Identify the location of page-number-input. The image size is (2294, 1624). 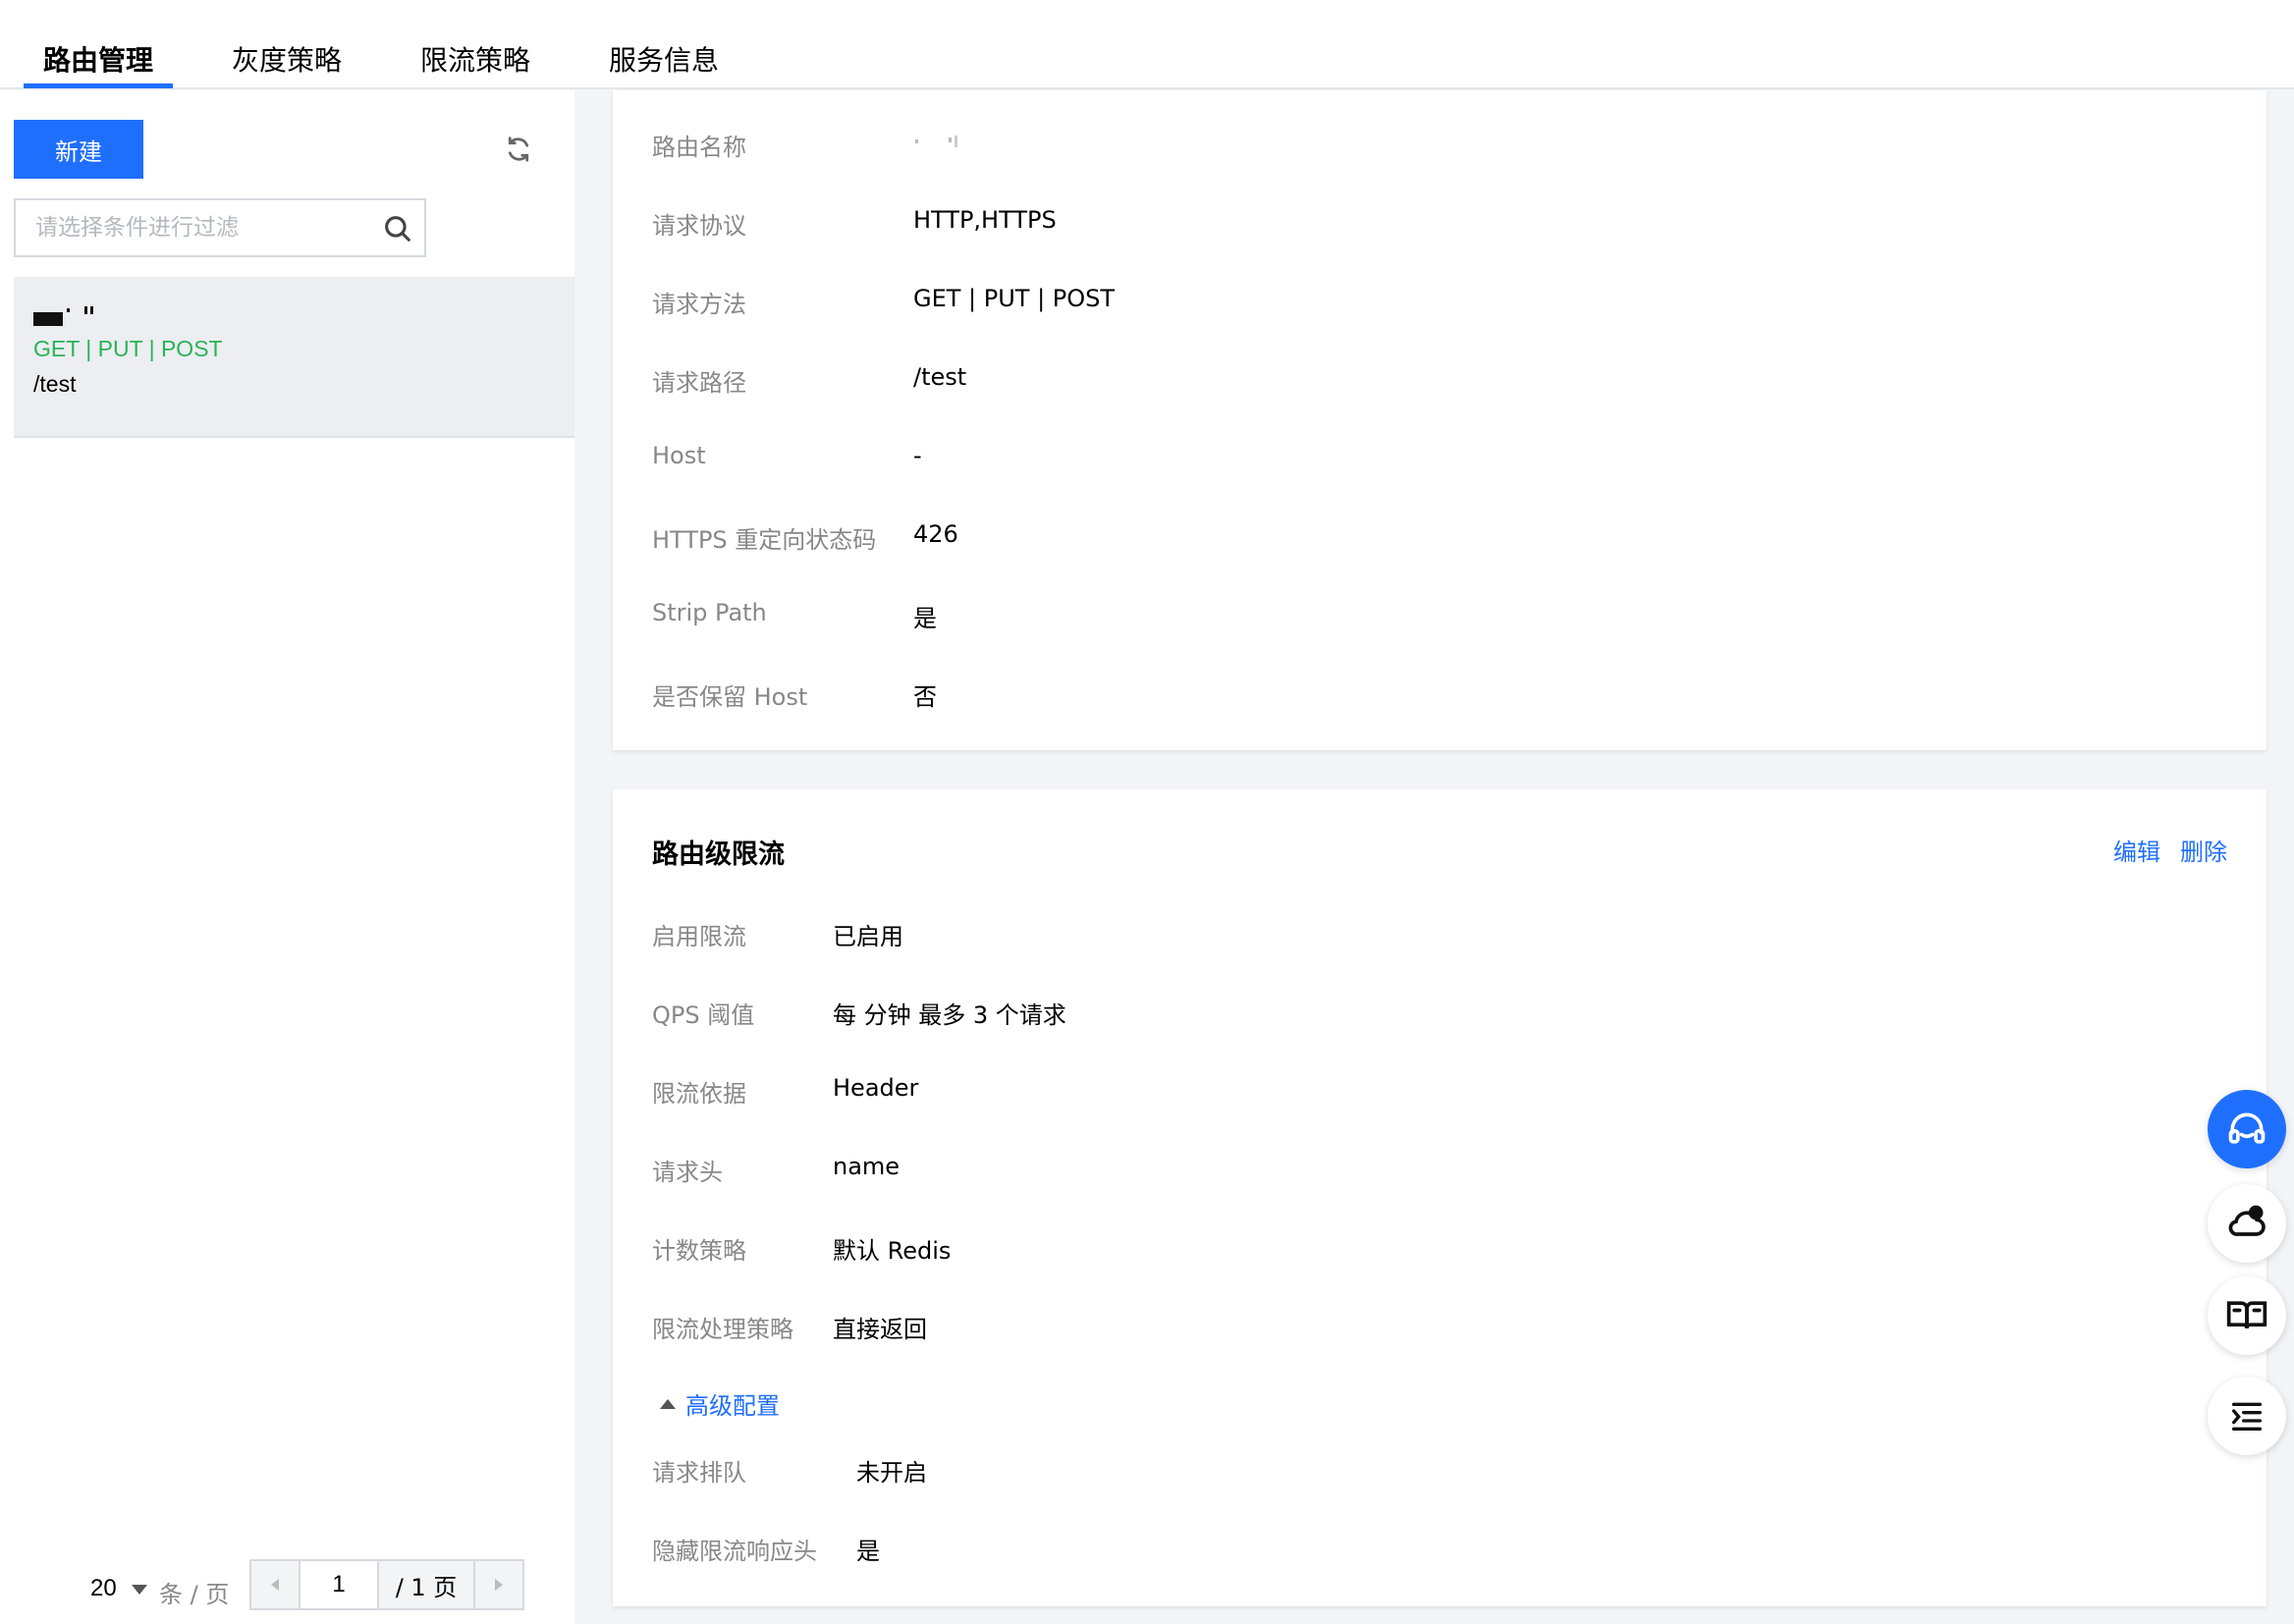
(339, 1584).